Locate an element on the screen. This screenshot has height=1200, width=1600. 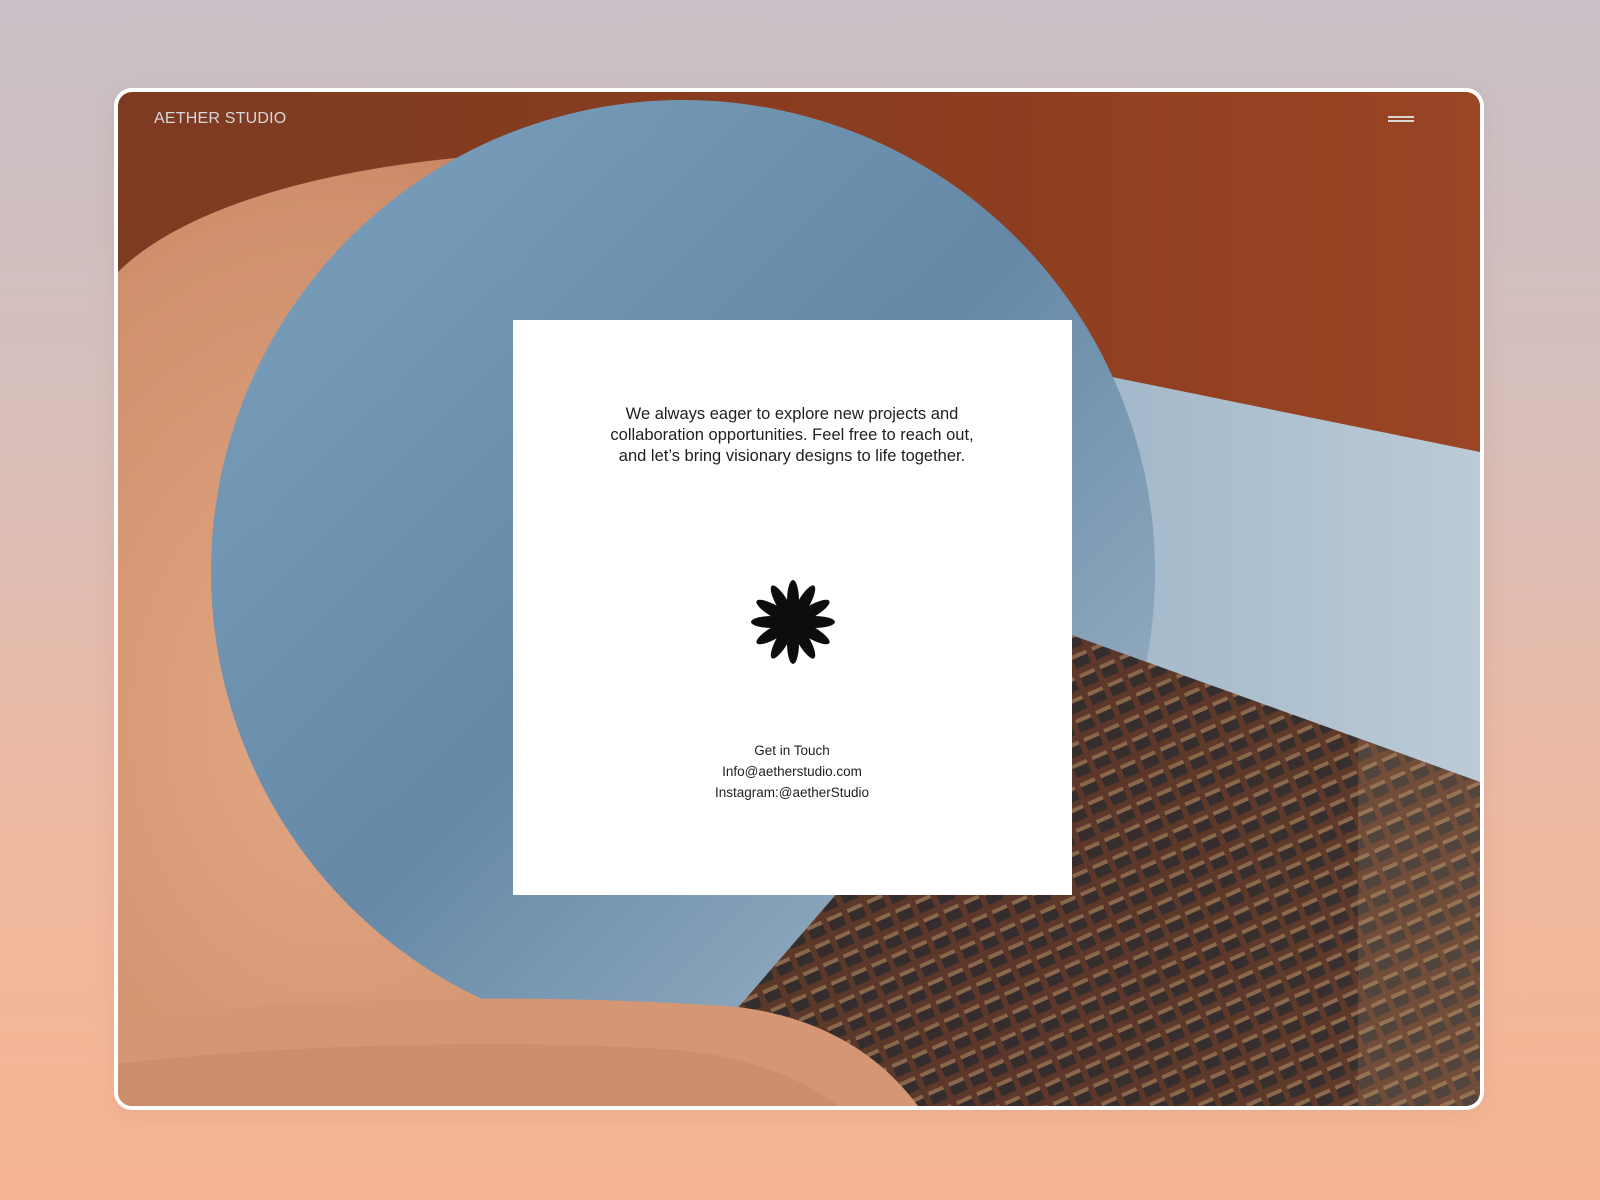
hamburger-menu-icon is located at coordinates (1401, 118).